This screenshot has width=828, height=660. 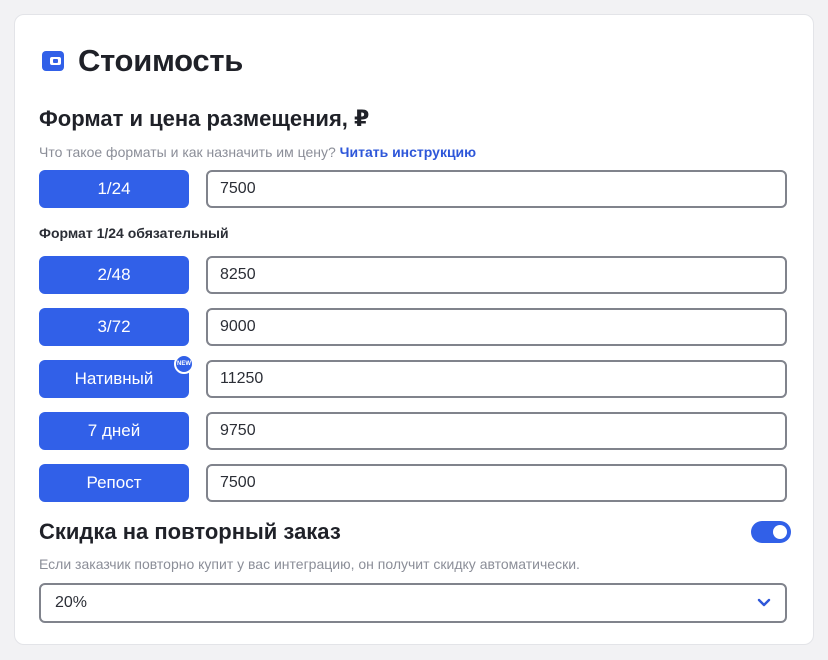 I want to click on toggle-knob, so click(x=780, y=532).